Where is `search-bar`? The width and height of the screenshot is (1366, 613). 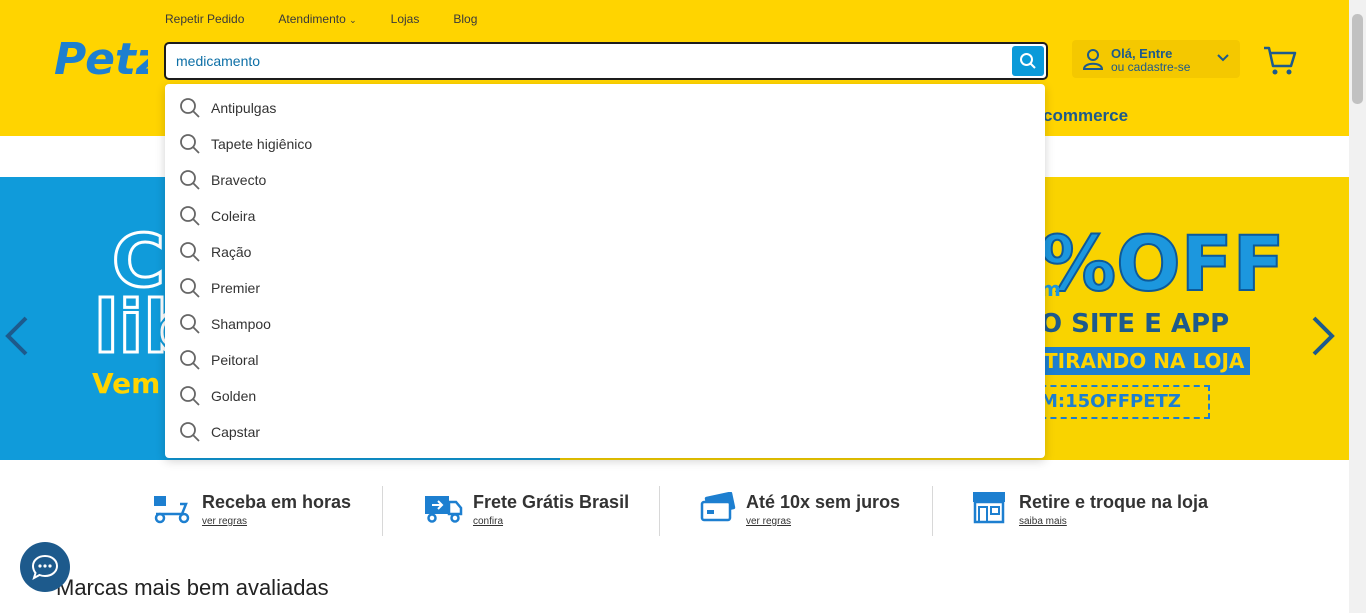
search-bar is located at coordinates (606, 61).